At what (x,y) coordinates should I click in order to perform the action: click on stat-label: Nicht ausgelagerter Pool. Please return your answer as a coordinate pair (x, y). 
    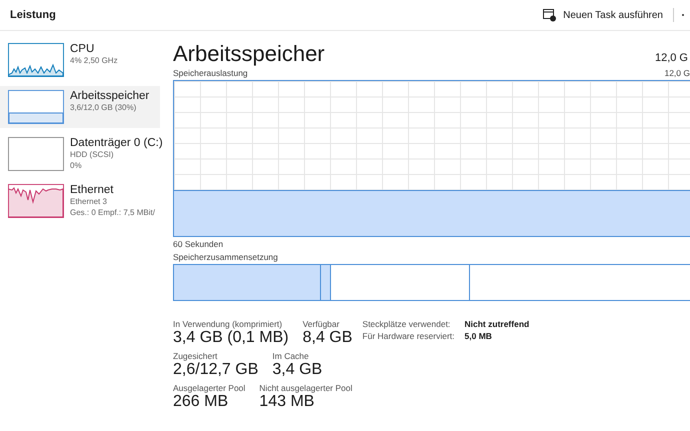
    Looking at the image, I should click on (305, 388).